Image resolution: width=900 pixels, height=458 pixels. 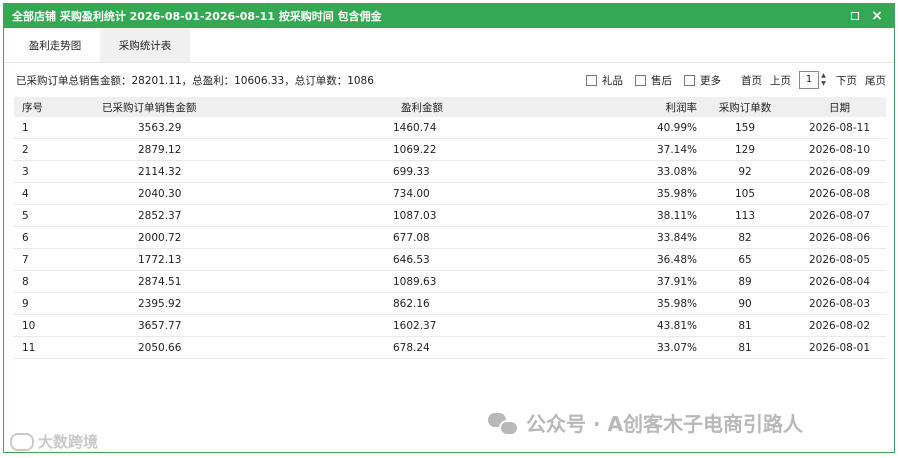 What do you see at coordinates (450, 193) in the screenshot?
I see `table-row: 4 2040.30 734.00 35.98% 105 2026-08-08` at bounding box center [450, 193].